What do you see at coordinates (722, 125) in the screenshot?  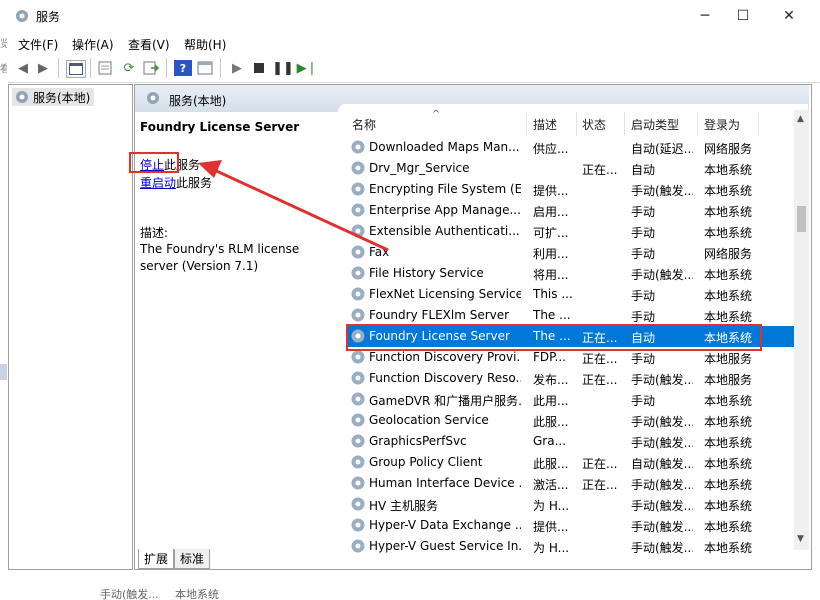 I see `column-header-logon: 登录为` at bounding box center [722, 125].